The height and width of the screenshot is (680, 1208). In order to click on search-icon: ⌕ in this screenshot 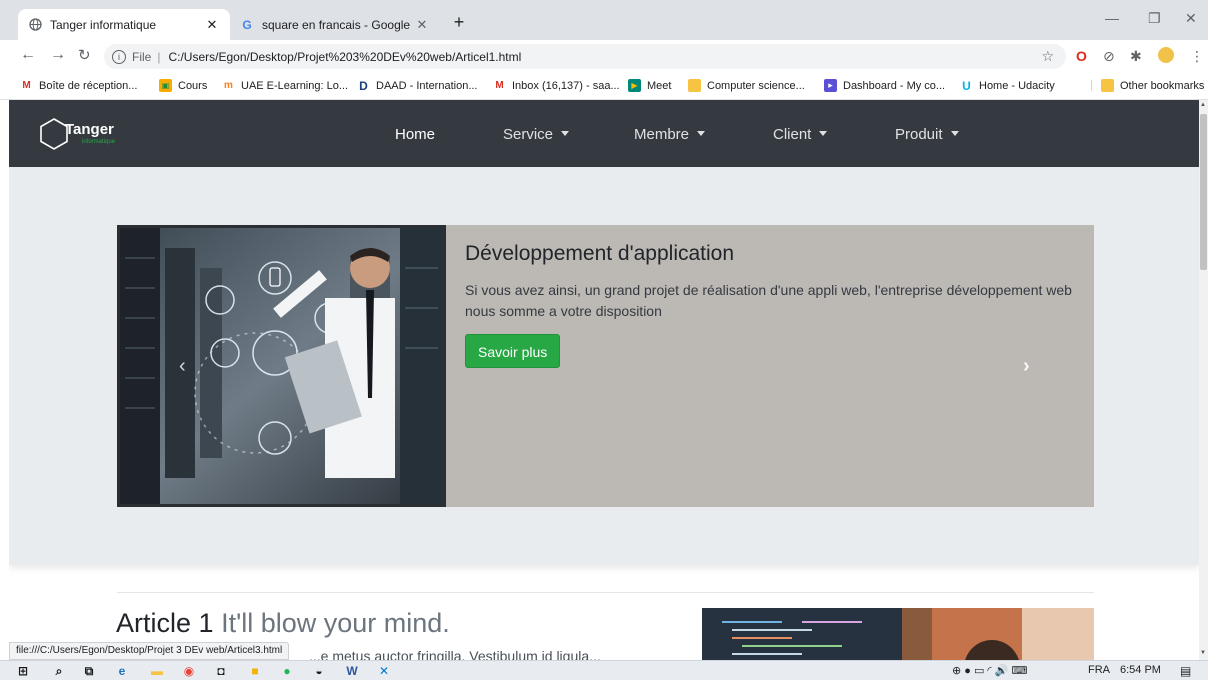, I will do `click(59, 671)`.